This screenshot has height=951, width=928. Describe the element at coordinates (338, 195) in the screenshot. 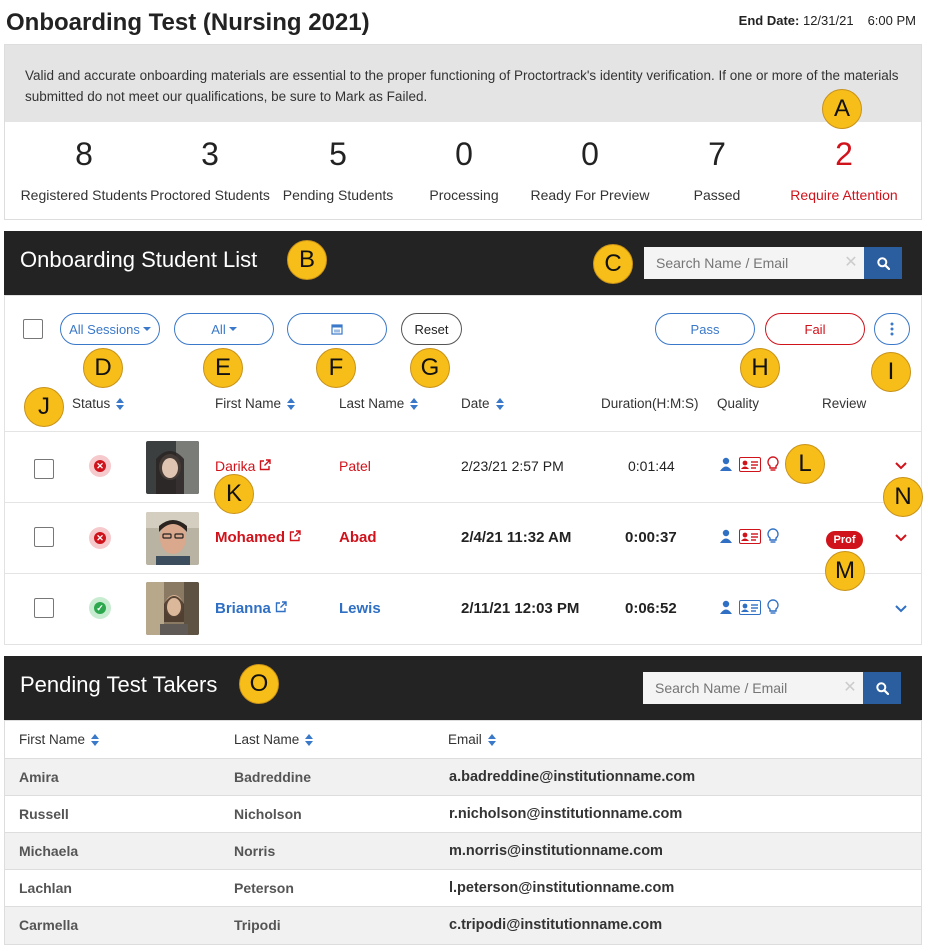

I see `stat-label: Pending Students` at that location.